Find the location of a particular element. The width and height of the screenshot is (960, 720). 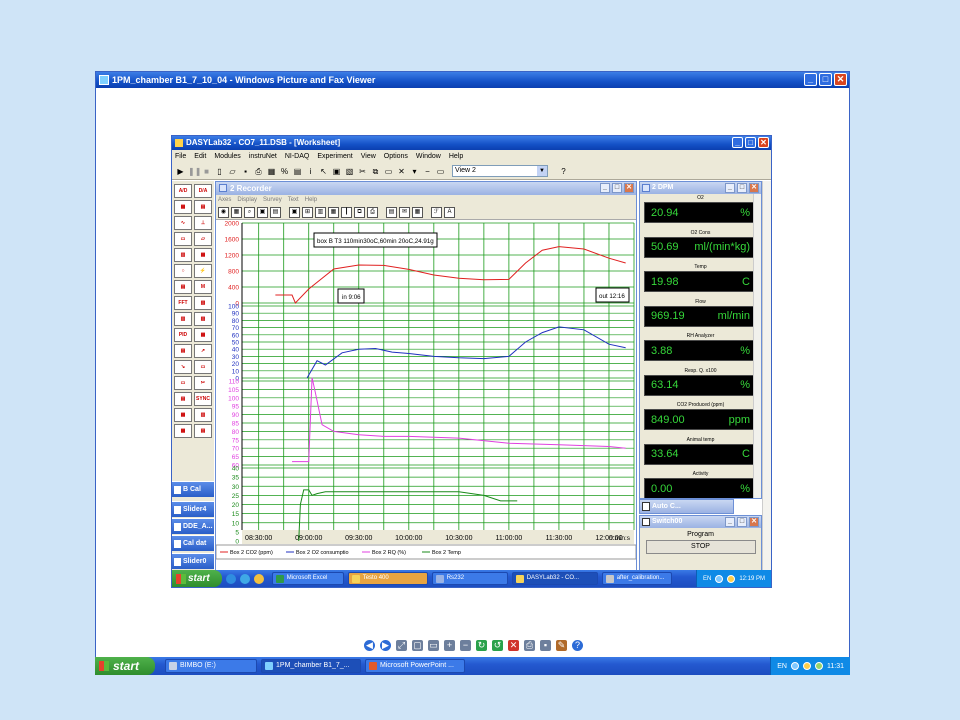

fit-icon: ▣ is located at coordinates (294, 212).